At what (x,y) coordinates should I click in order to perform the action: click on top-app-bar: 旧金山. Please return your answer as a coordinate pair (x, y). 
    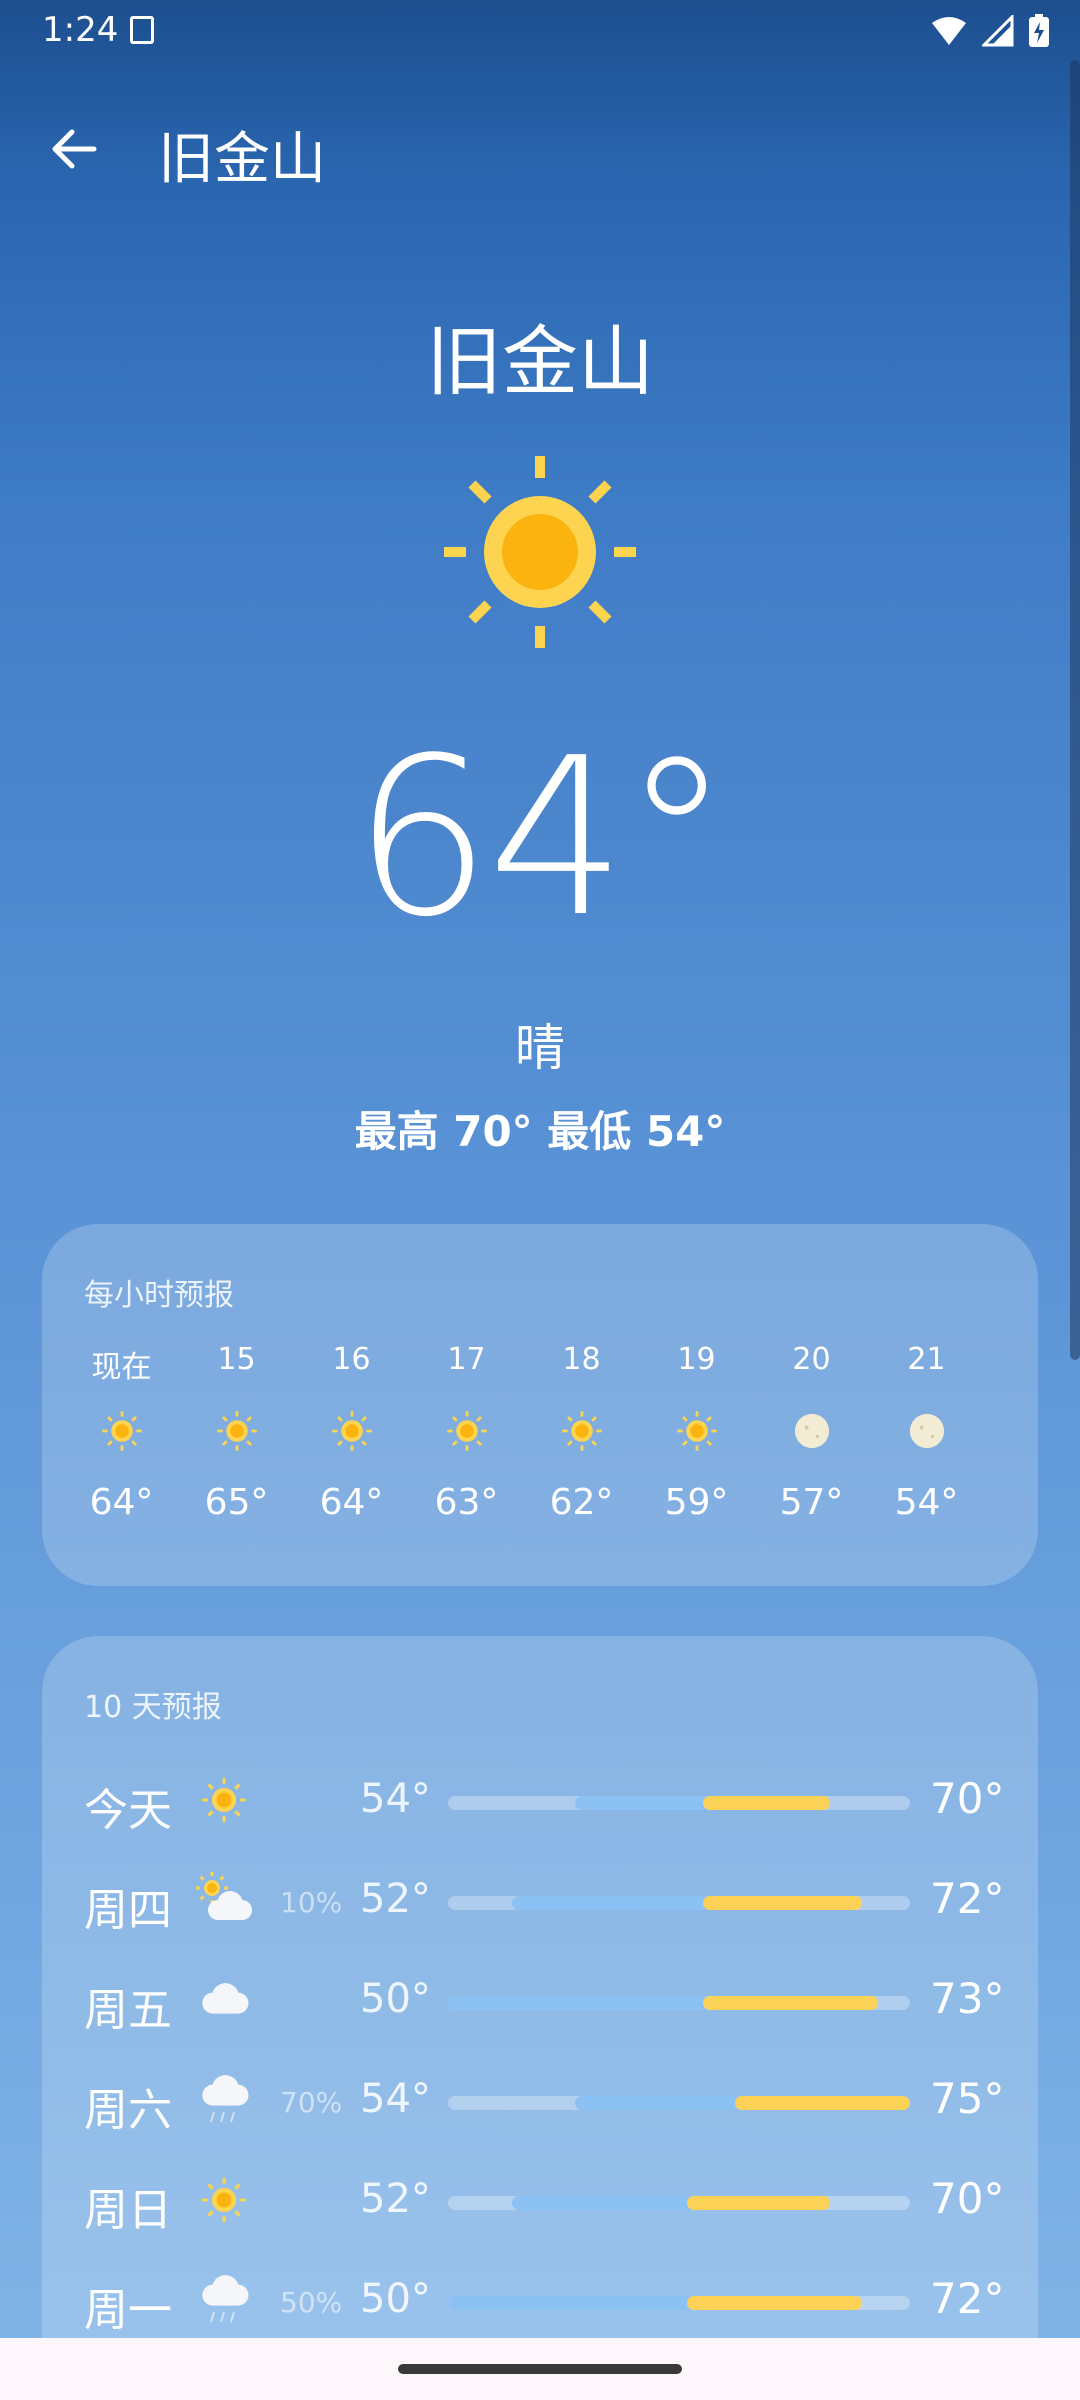
    Looking at the image, I should click on (540, 148).